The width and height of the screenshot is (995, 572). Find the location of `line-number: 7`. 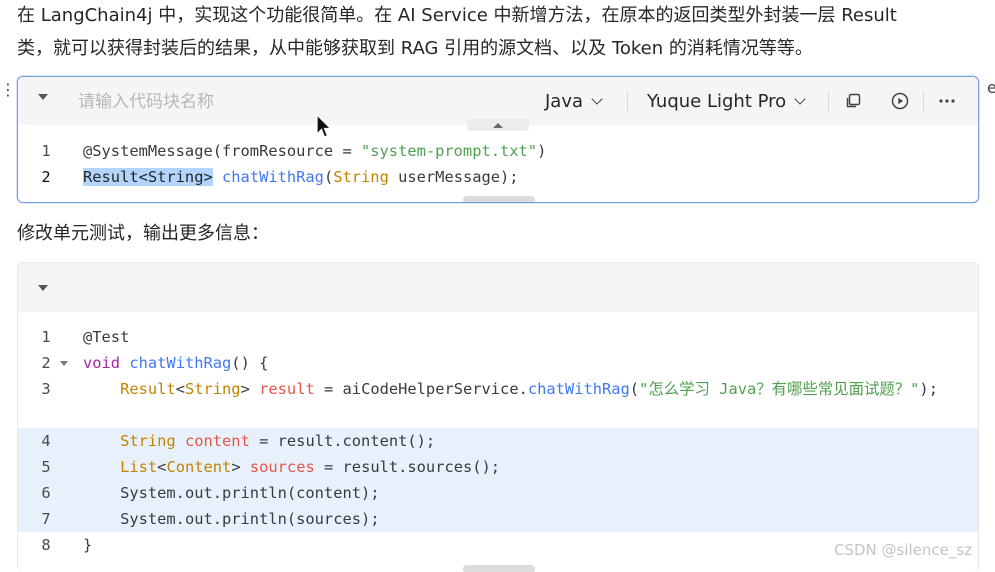

line-number: 7 is located at coordinates (46, 519).